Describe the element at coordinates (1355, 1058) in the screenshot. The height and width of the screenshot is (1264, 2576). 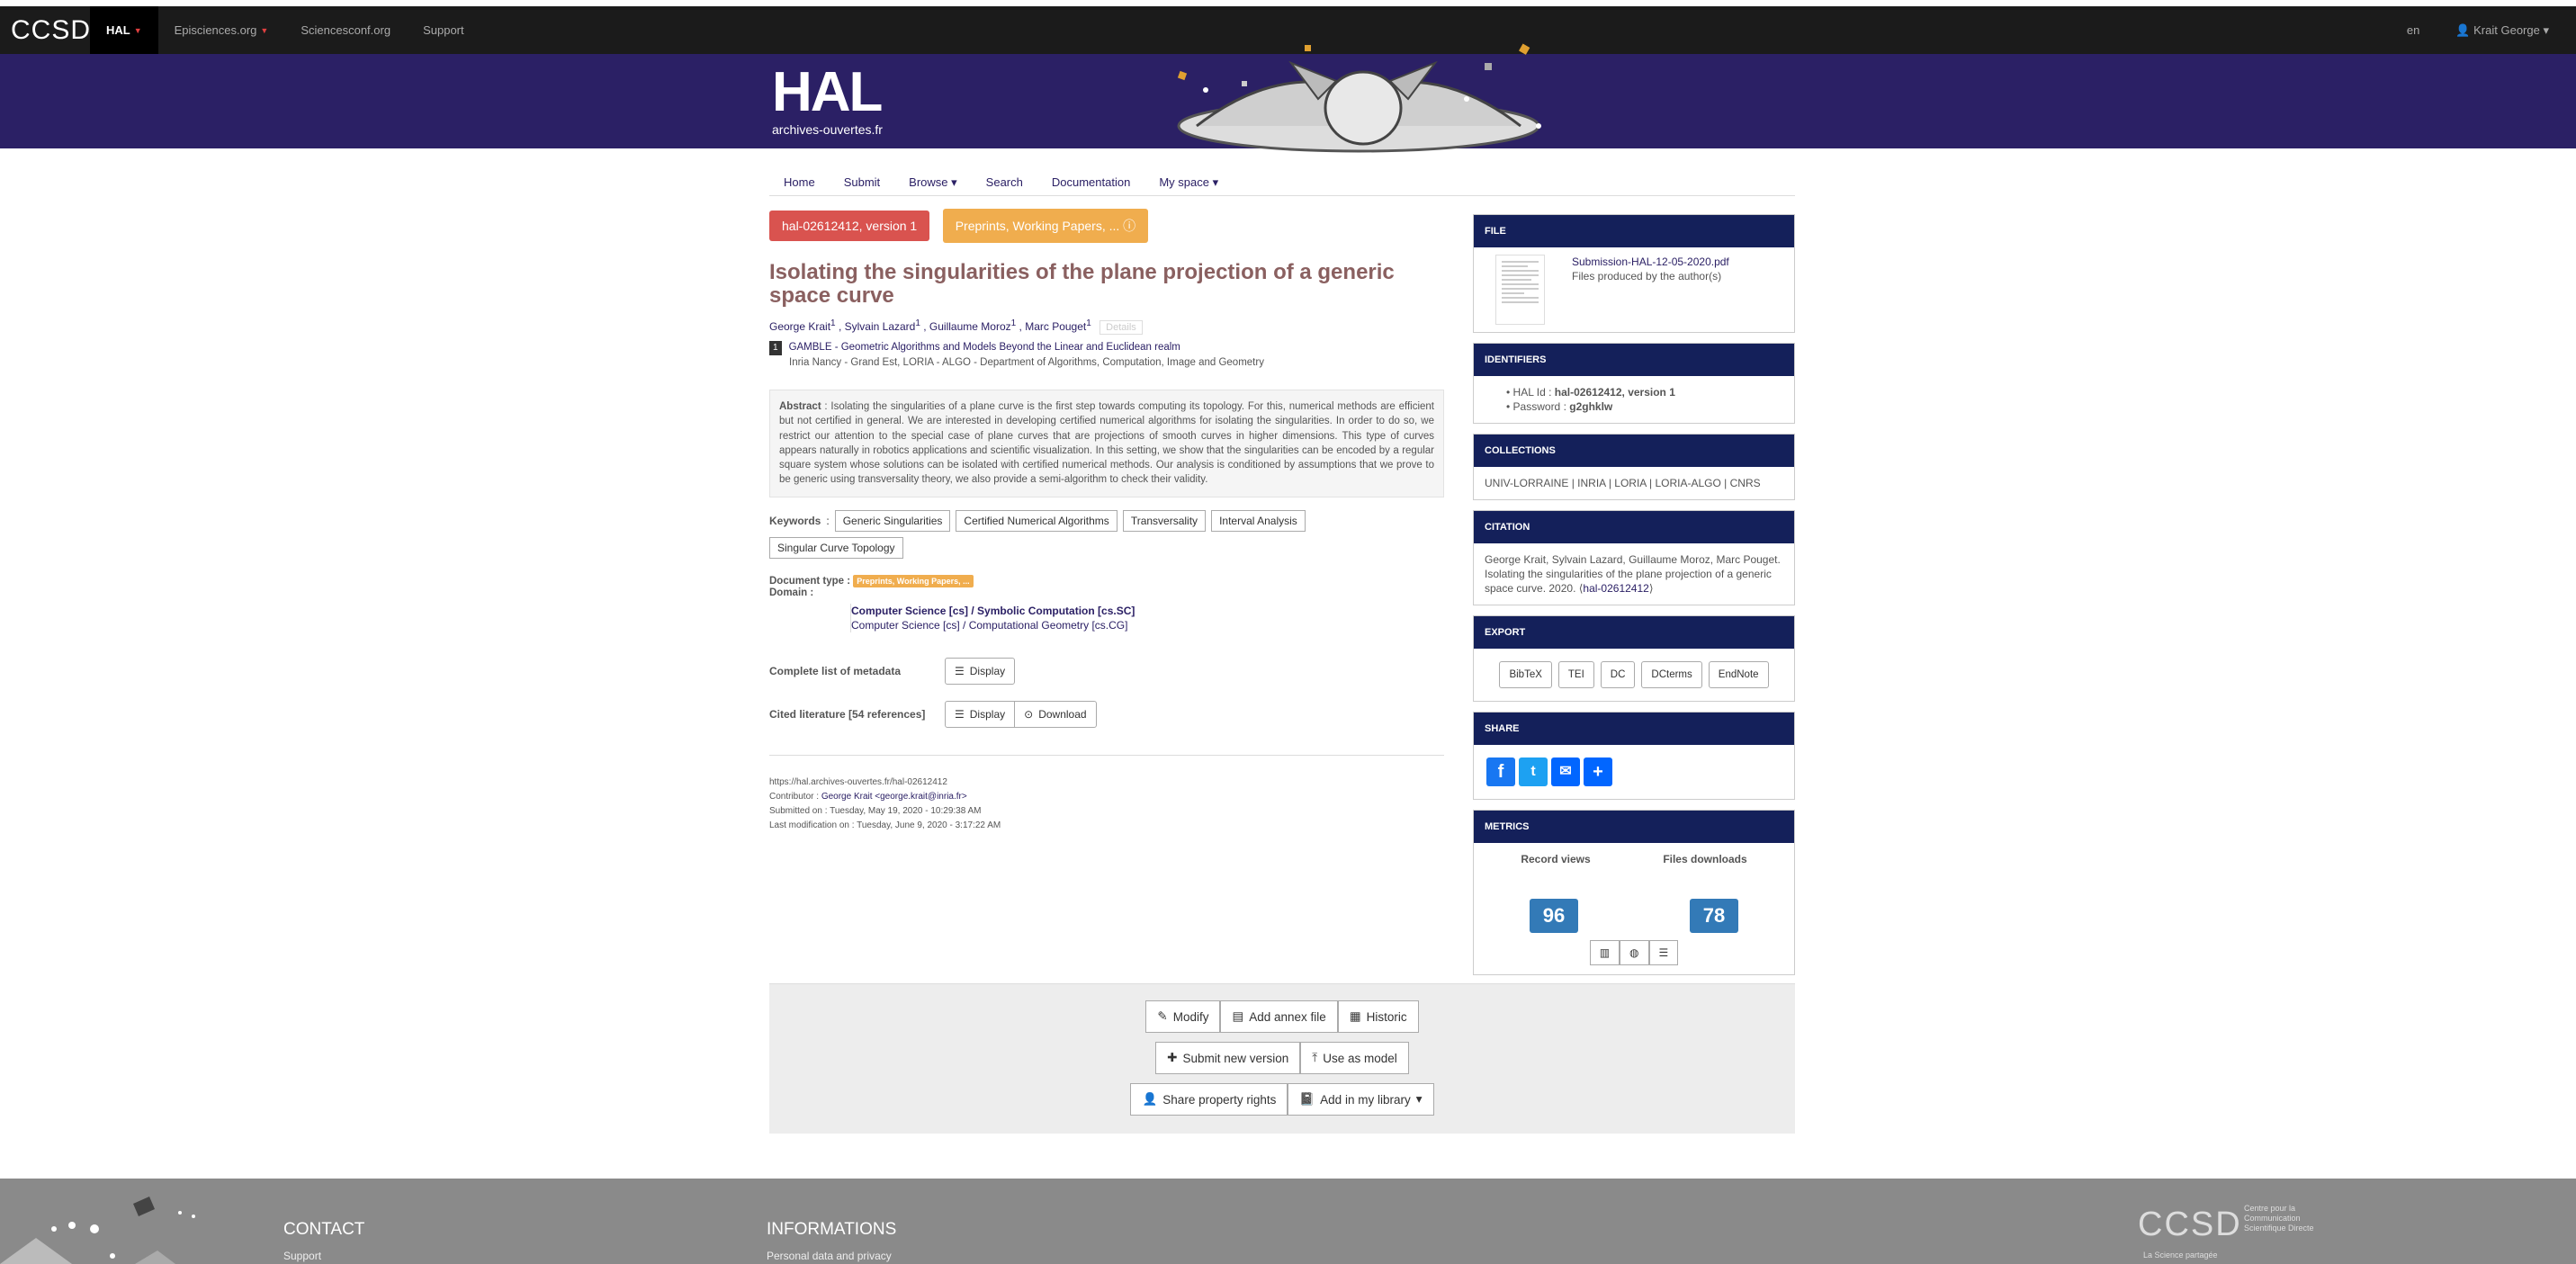
I see `use-as-model-button: ⤒ Use as model` at that location.